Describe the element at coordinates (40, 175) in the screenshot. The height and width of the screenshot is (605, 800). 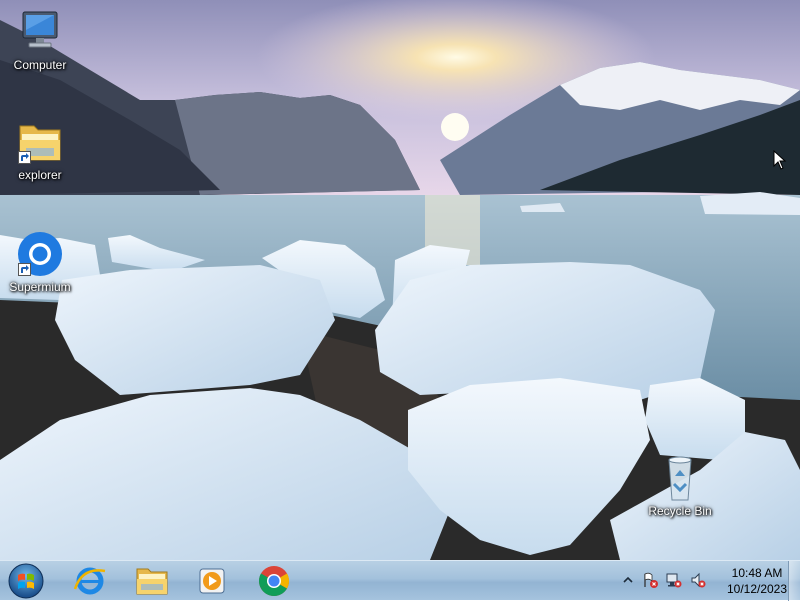
I see `desktop-icon-explorer-label: explorer` at that location.